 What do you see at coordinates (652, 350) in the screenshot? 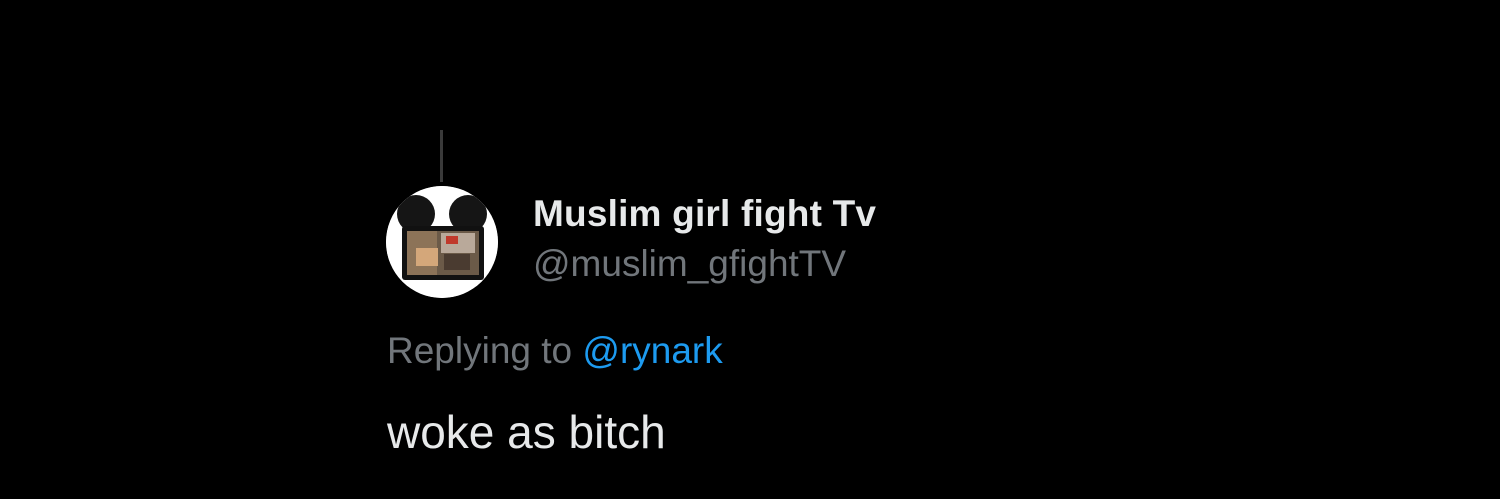
I see `reply-mention-link: @rynark` at bounding box center [652, 350].